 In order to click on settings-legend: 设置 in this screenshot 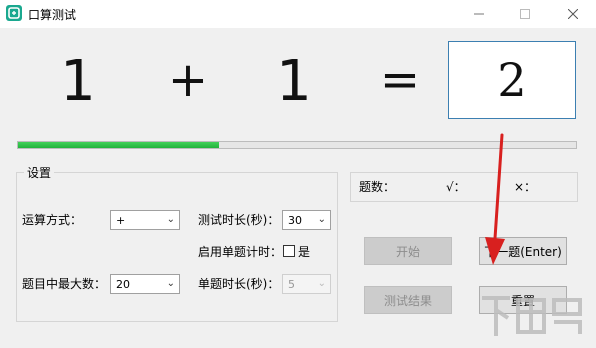, I will do `click(39, 173)`.